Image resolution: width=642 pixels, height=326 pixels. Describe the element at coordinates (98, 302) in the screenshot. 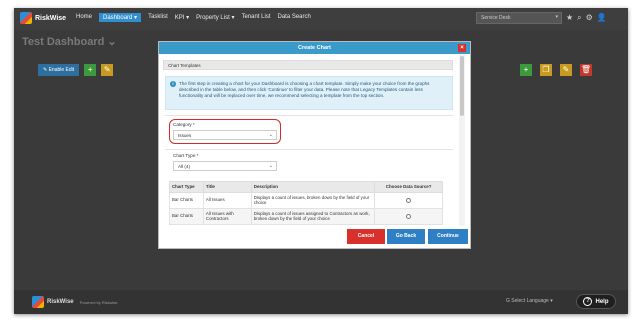

I see `powered-by-text: Powered by Riskwise` at that location.